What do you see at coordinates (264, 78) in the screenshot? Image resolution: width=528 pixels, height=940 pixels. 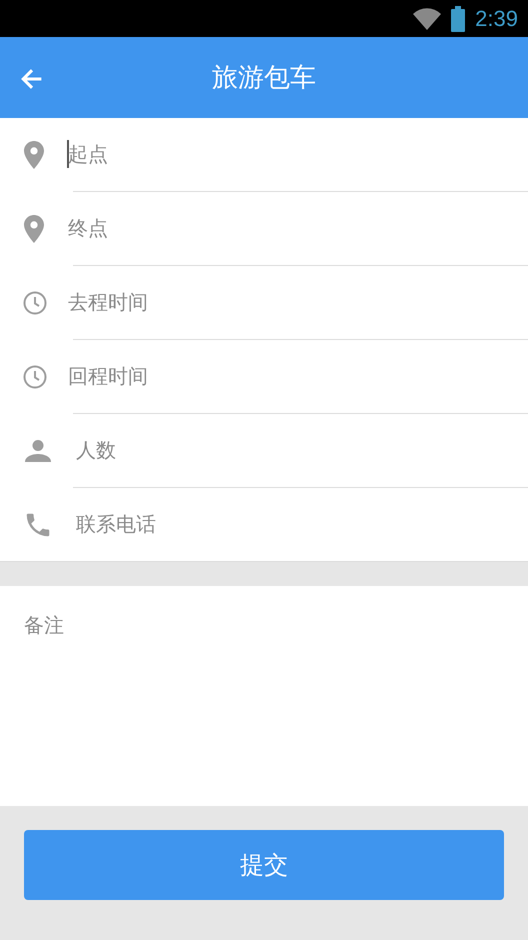 I see `page-title: 旅游包车` at bounding box center [264, 78].